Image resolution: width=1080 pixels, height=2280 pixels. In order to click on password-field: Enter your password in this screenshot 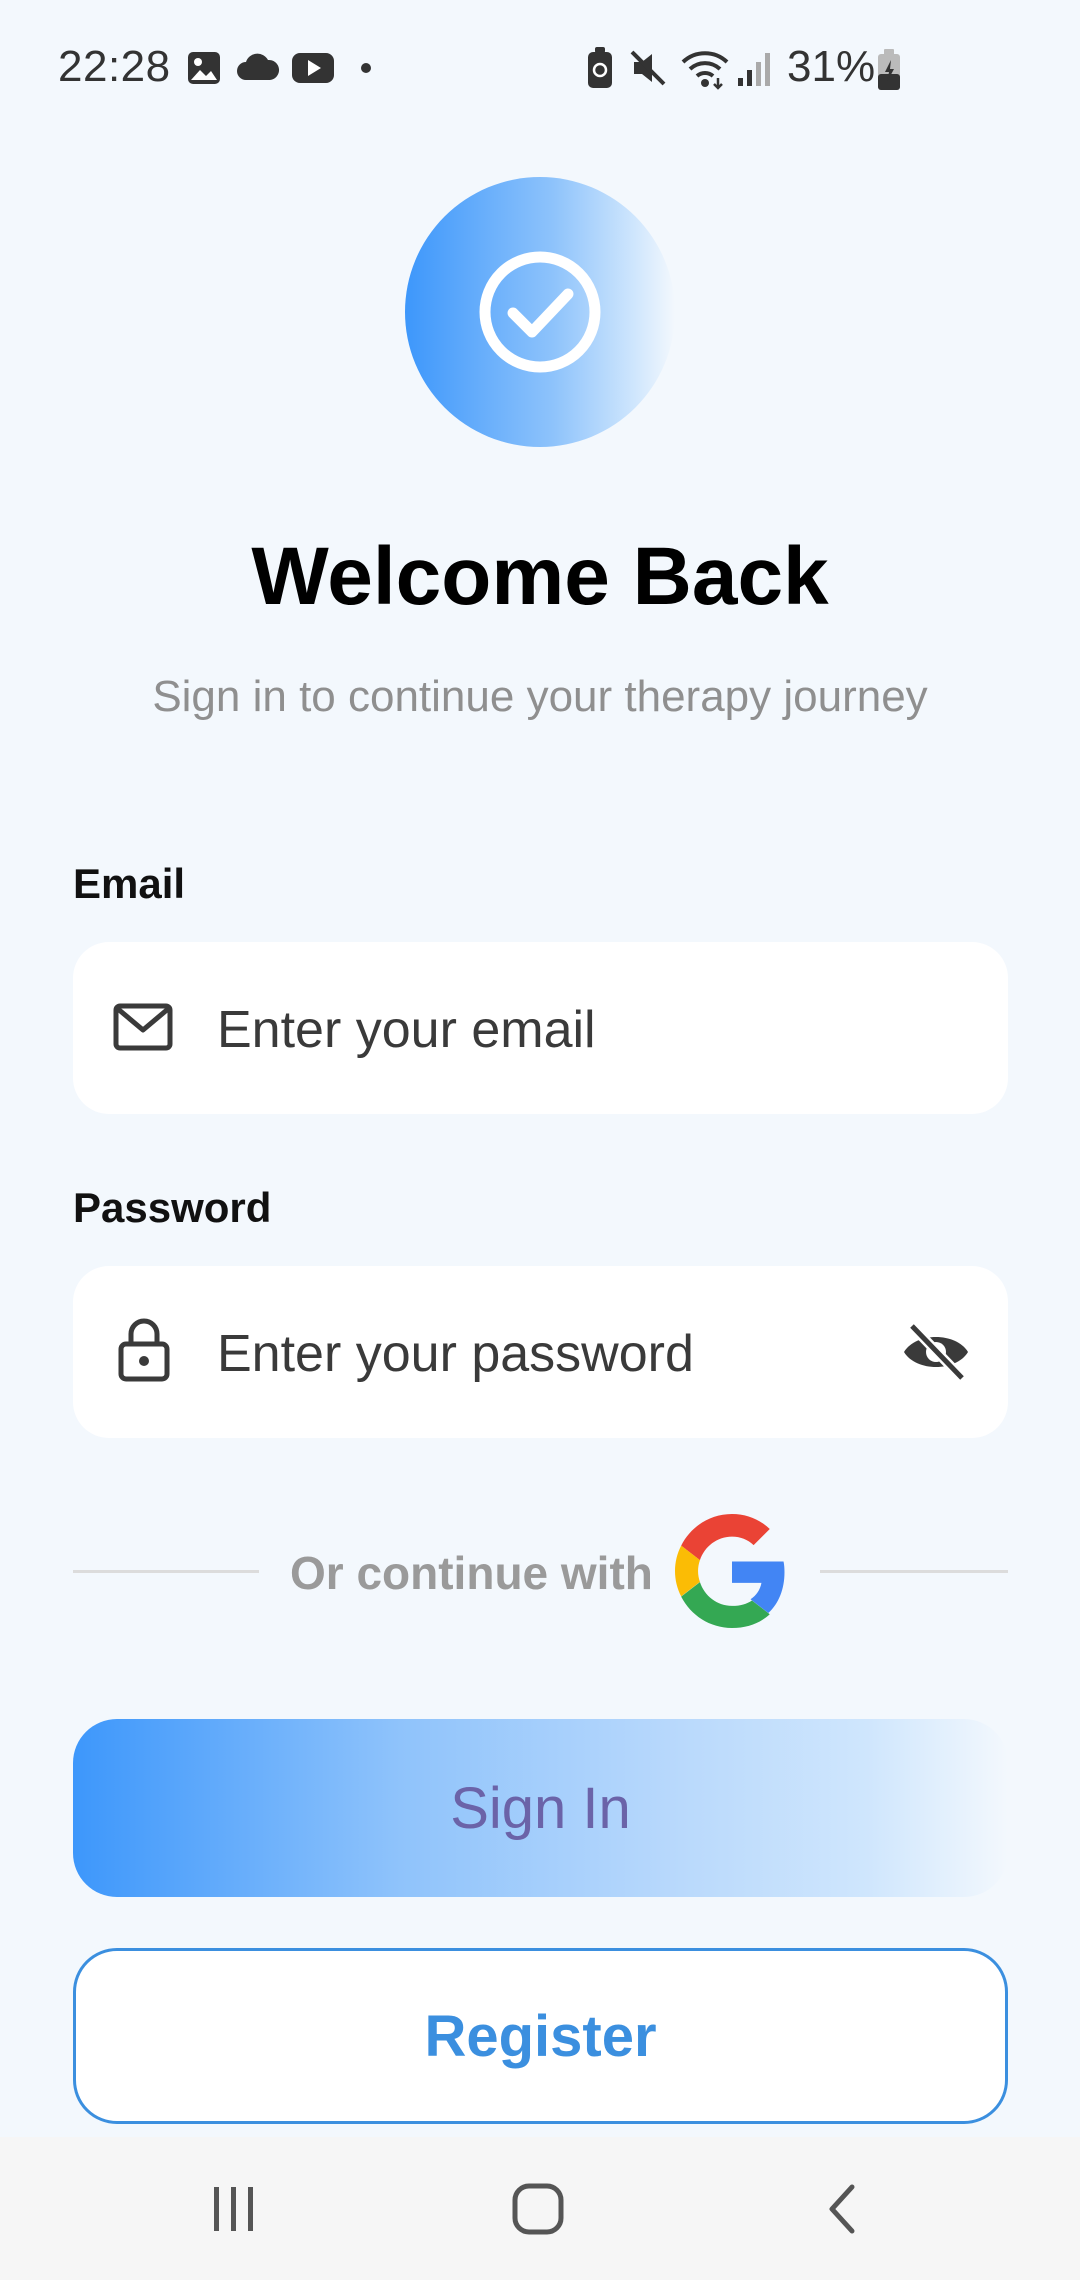, I will do `click(540, 1352)`.